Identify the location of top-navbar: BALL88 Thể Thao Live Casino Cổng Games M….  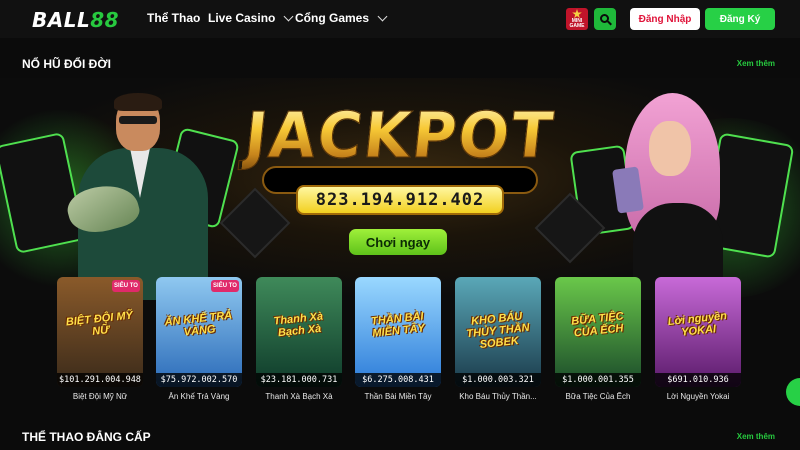
(400, 19).